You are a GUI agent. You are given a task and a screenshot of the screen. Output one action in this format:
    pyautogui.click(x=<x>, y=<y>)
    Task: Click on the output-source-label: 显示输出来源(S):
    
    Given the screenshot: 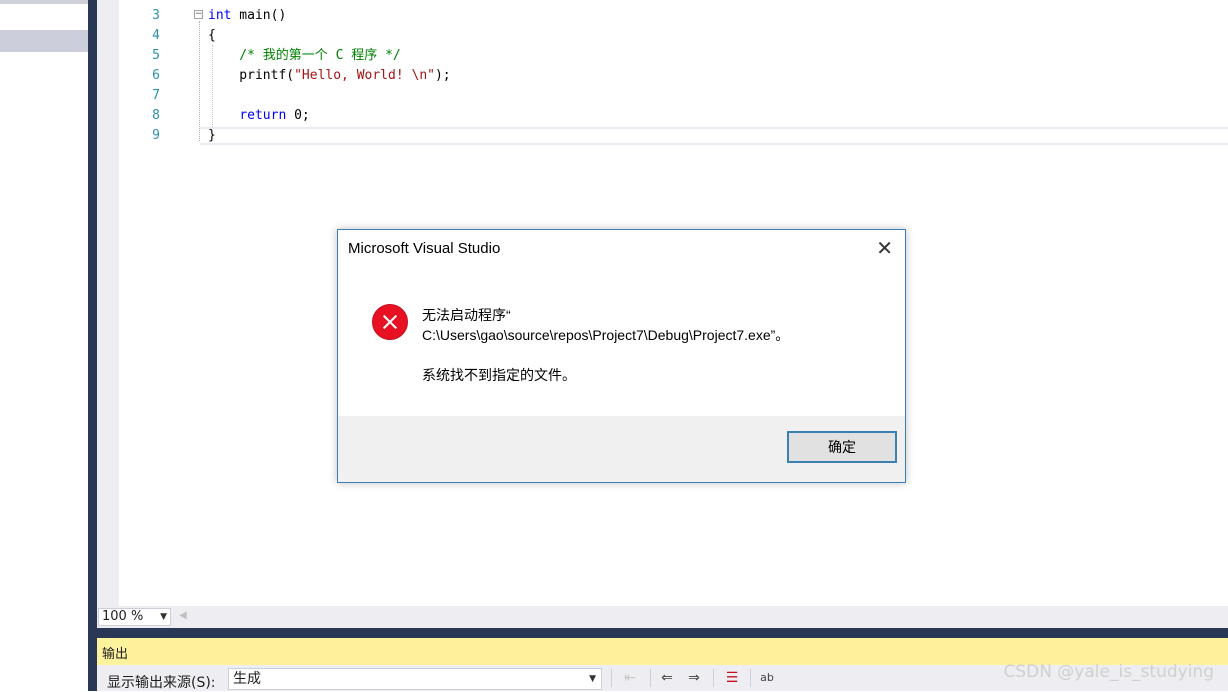 What is the action you would take?
    pyautogui.click(x=161, y=683)
    